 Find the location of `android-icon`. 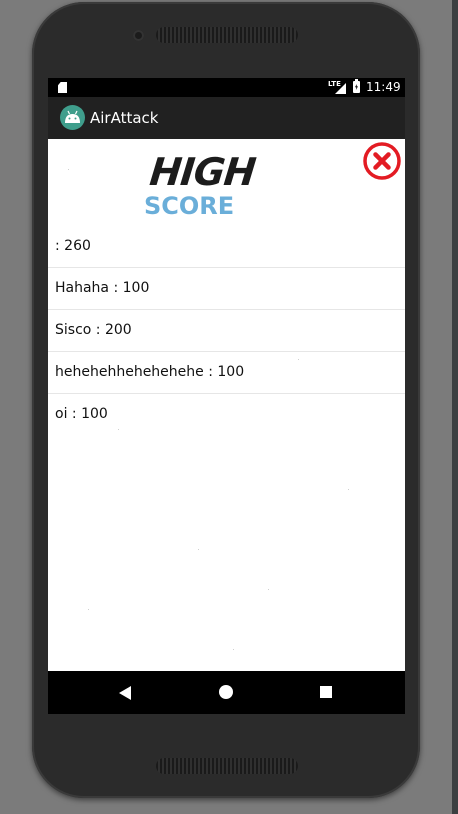

android-icon is located at coordinates (72, 117).